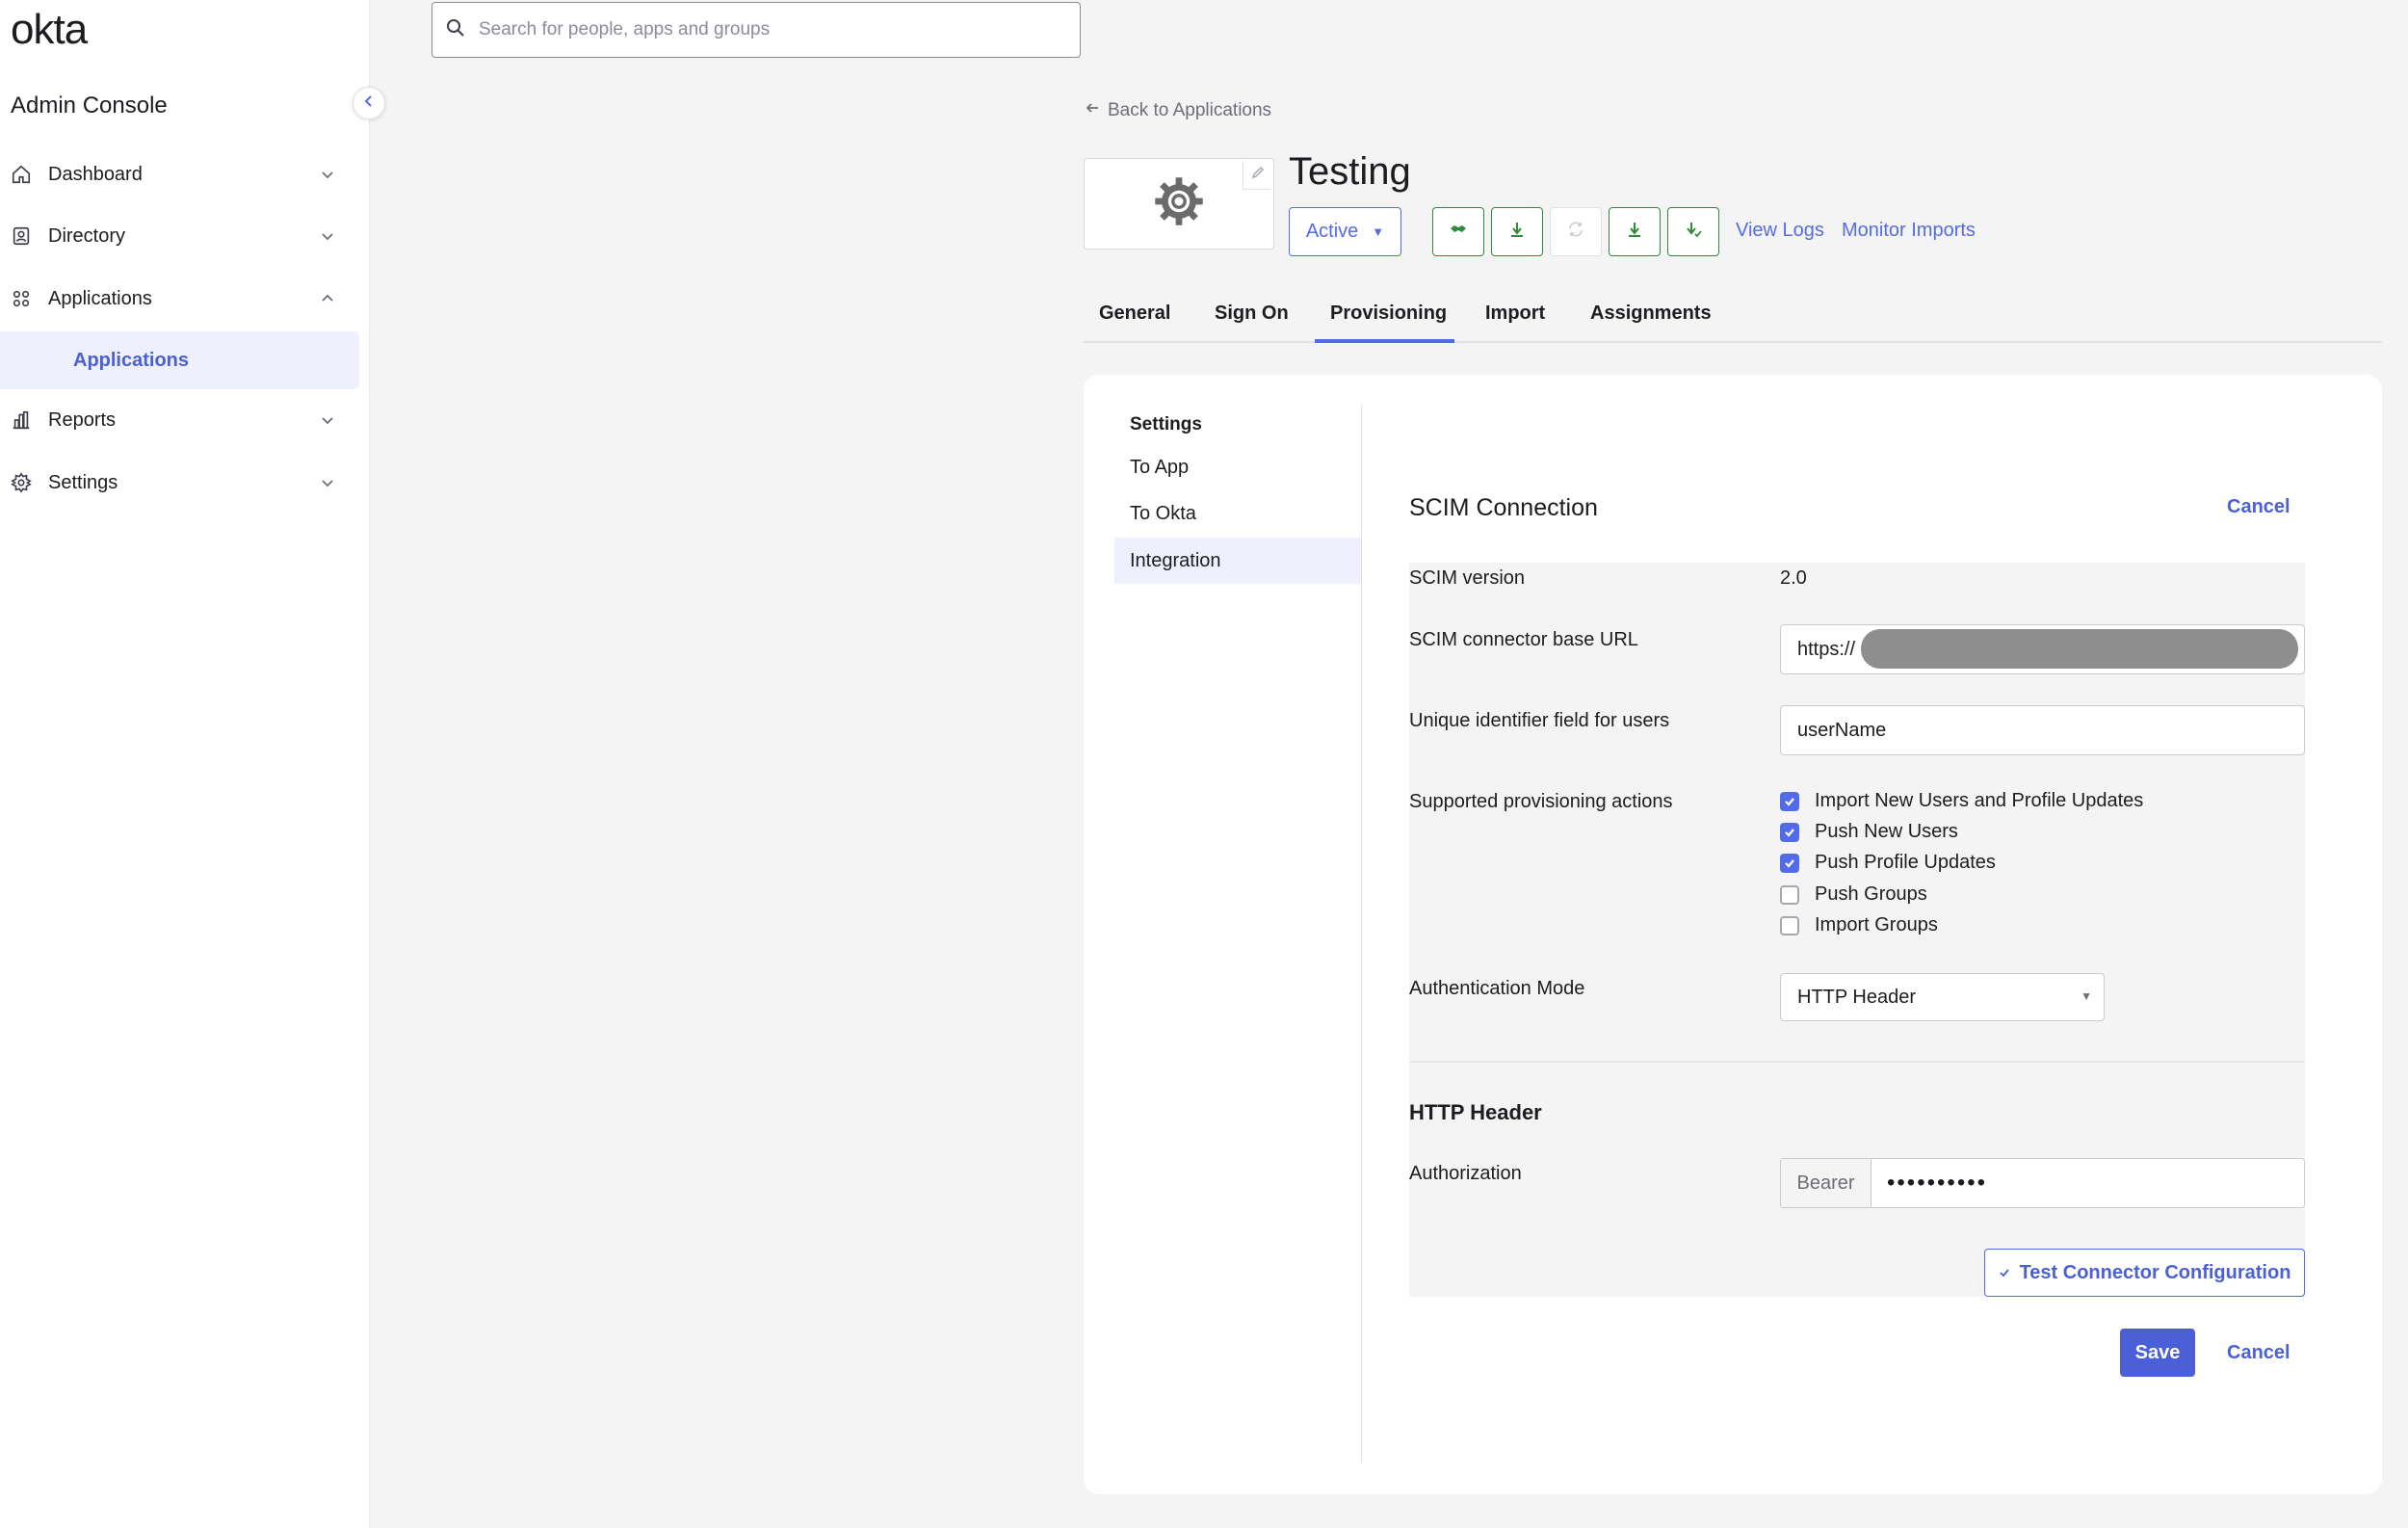 This screenshot has width=2408, height=1528. I want to click on action-import-groups: Import Groups, so click(1859, 925).